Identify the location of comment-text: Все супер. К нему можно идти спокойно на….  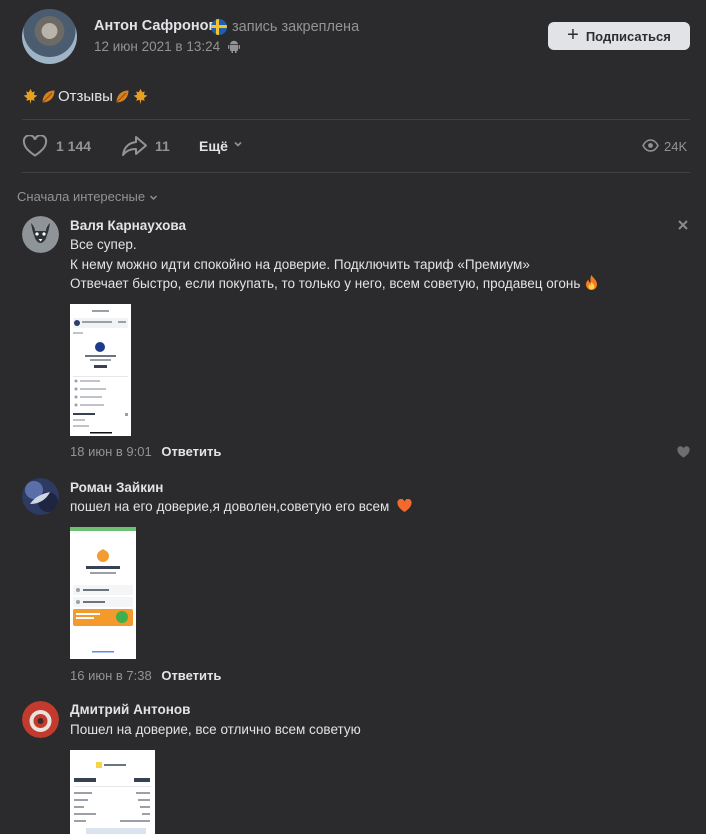
(334, 264).